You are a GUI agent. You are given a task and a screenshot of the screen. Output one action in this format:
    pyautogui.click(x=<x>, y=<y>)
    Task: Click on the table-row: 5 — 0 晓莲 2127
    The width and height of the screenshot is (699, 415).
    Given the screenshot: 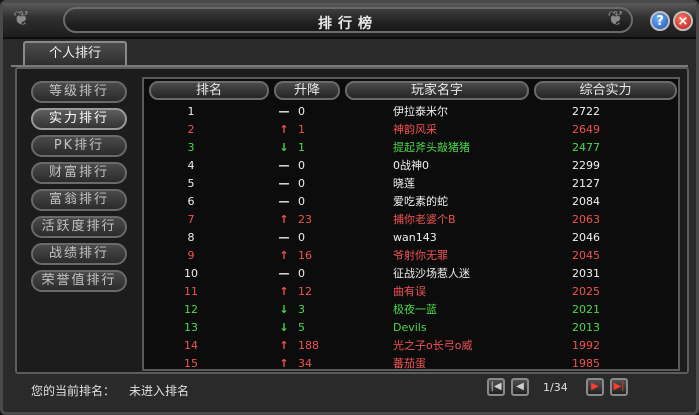 What is the action you would take?
    pyautogui.click(x=412, y=184)
    